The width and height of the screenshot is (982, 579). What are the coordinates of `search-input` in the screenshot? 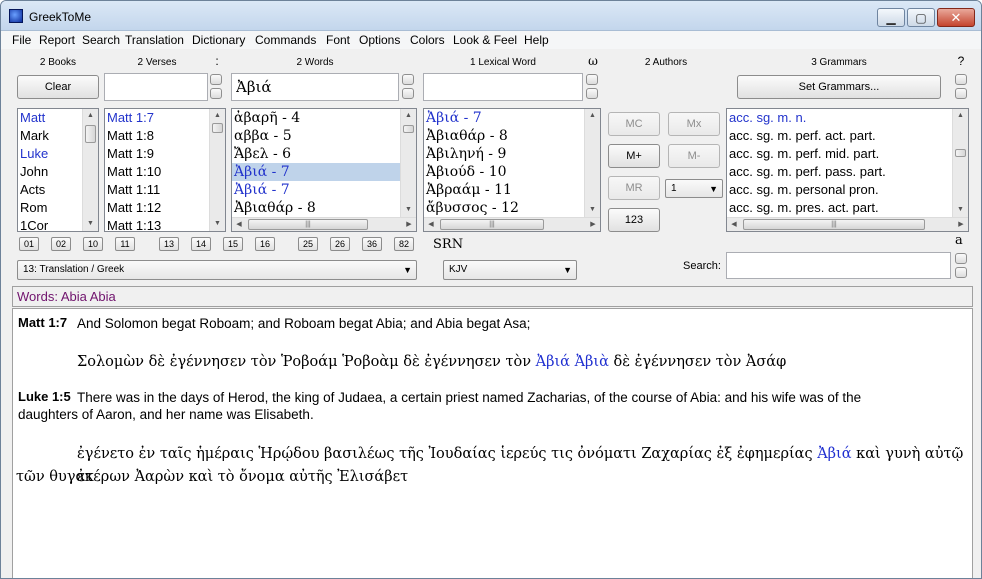 It's located at (838, 265).